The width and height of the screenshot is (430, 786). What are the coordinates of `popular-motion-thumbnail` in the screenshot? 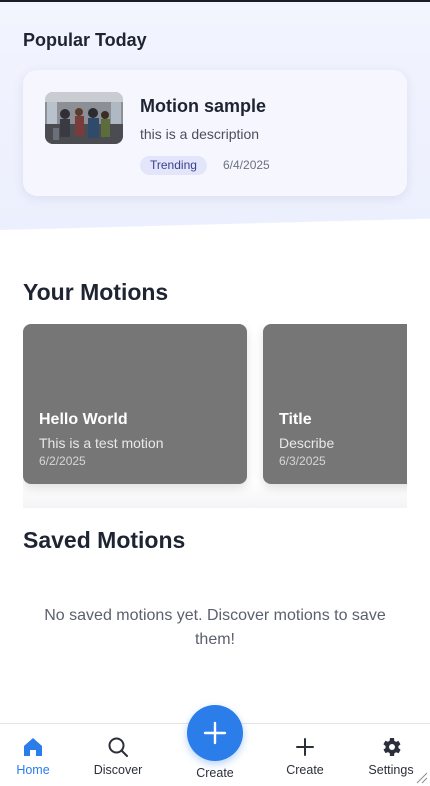 It's located at (84, 118).